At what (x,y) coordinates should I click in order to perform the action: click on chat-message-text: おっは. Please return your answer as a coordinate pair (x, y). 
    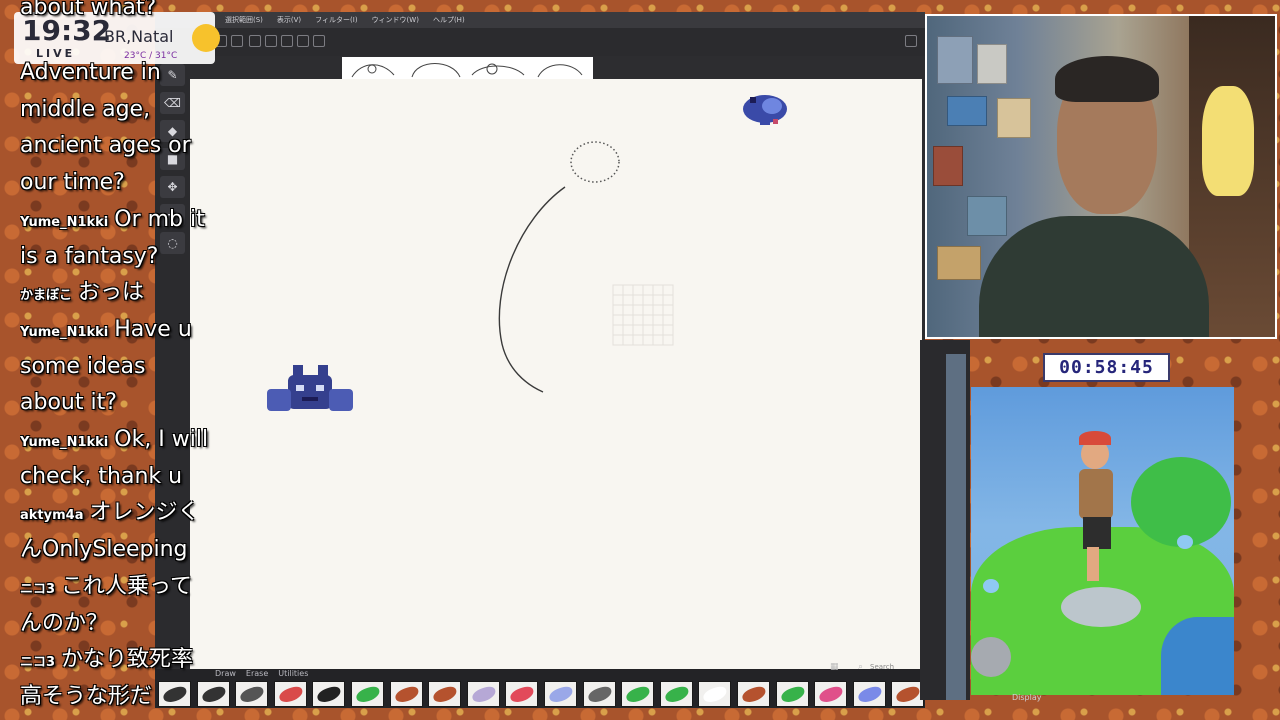
    Looking at the image, I should click on (111, 293).